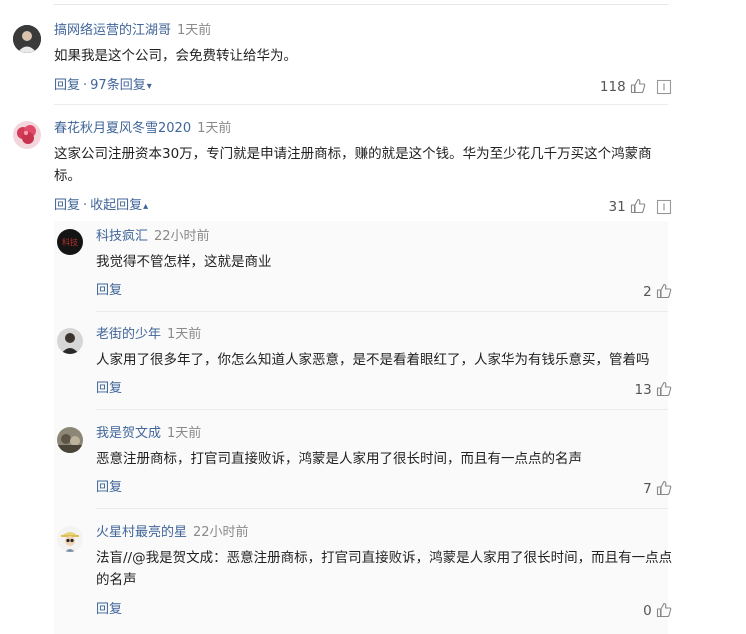  What do you see at coordinates (643, 390) in the screenshot?
I see `like-count: 13` at bounding box center [643, 390].